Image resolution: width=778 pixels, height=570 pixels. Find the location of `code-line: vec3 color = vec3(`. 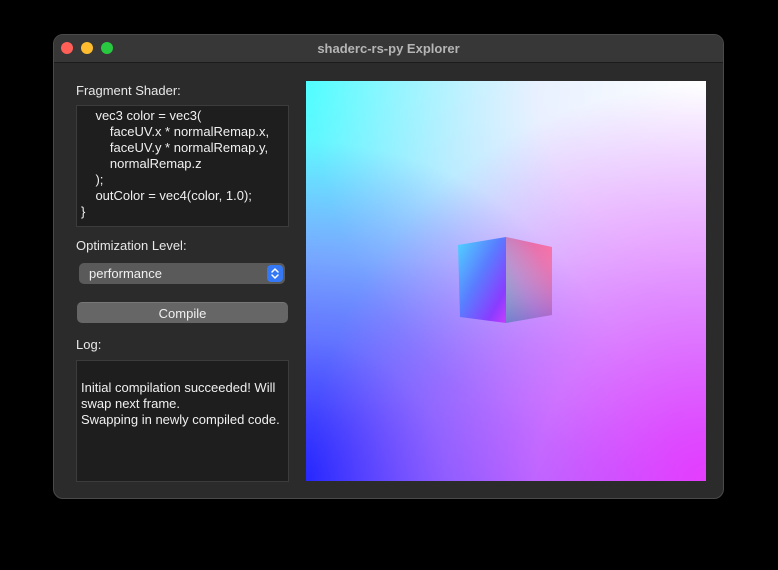

code-line: vec3 color = vec3( is located at coordinates (141, 115).